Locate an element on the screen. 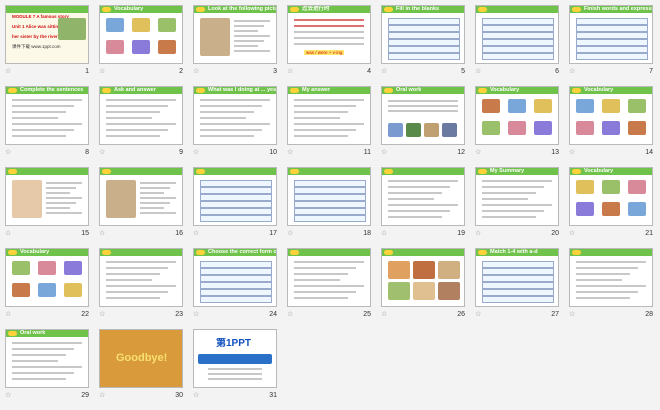 The image size is (660, 410). slide-thumbnail: Finish words and expressions is located at coordinates (611, 34).